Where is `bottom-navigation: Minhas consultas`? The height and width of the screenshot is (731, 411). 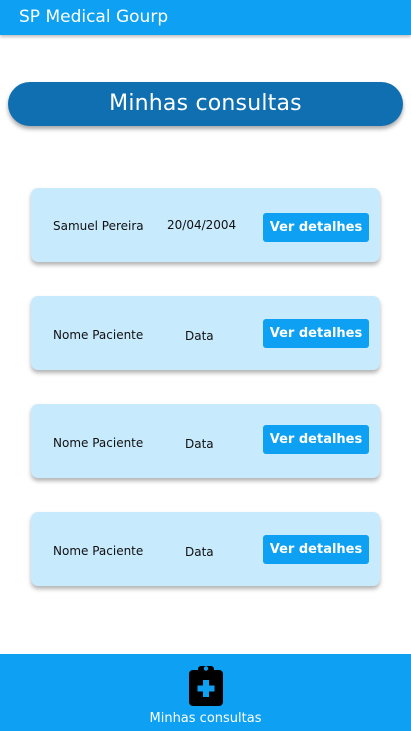 bottom-navigation: Minhas consultas is located at coordinates (205, 692).